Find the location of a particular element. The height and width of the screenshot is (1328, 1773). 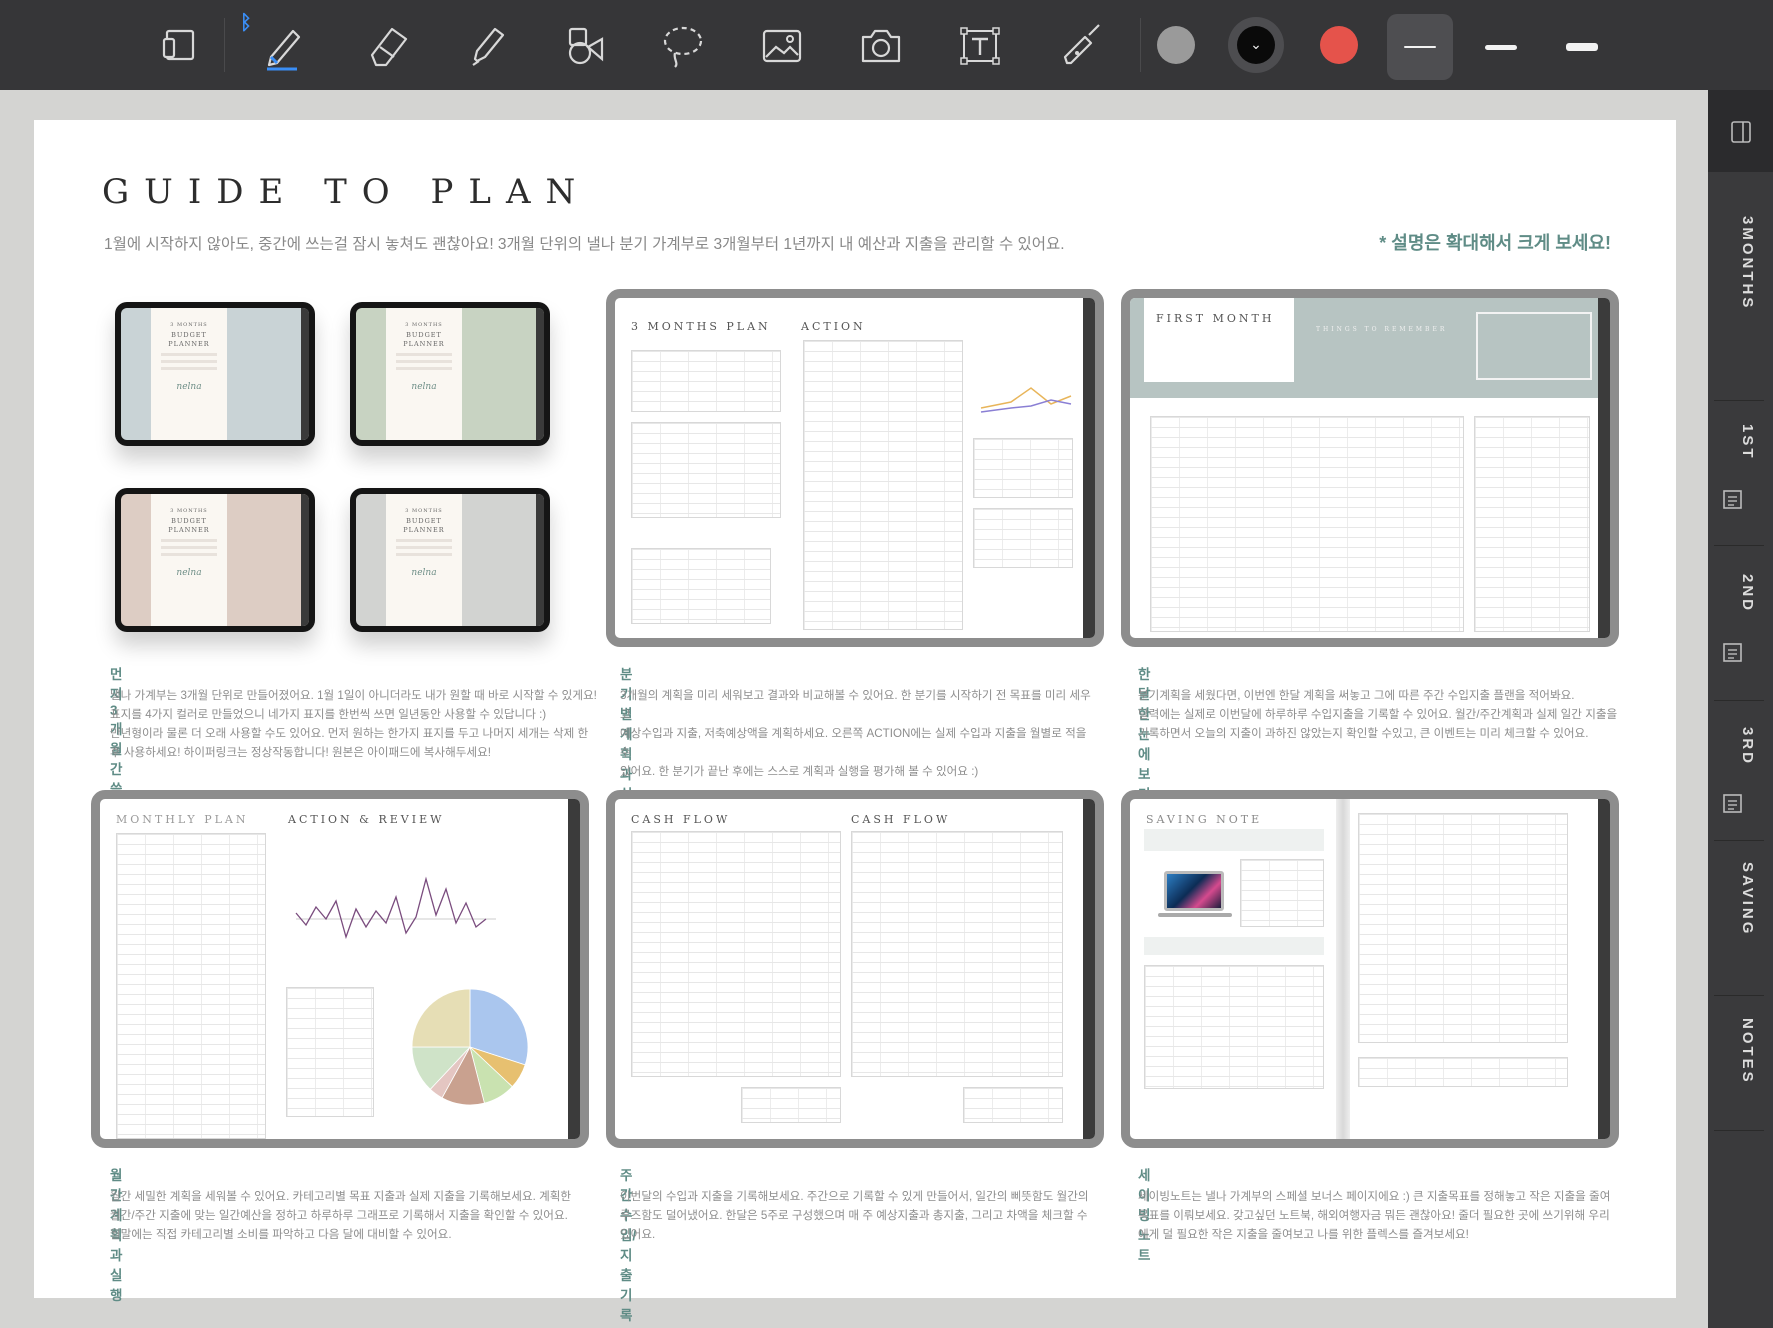

preview-saving-table is located at coordinates (1234, 1027).